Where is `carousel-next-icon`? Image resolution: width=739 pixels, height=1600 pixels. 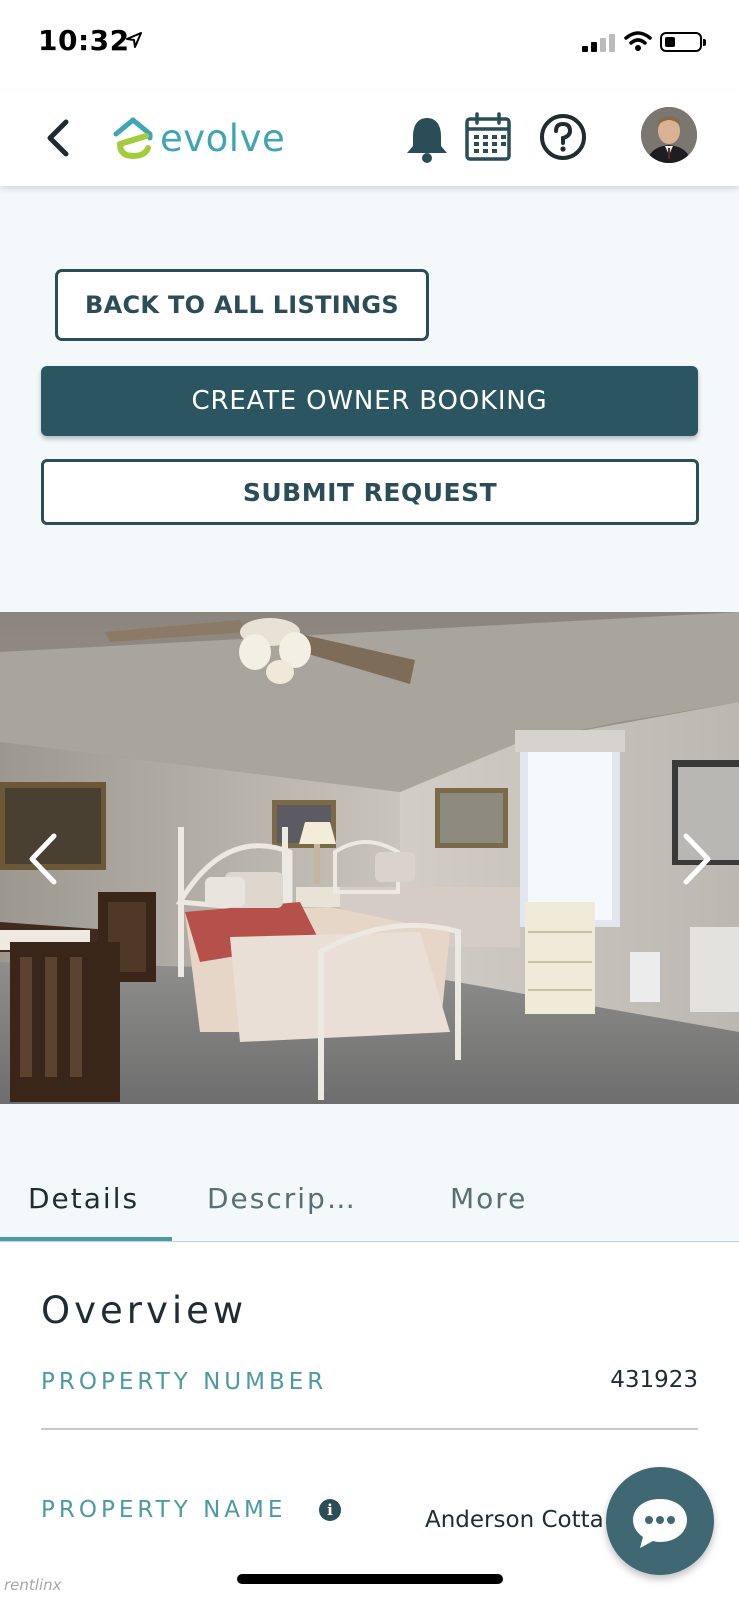
carousel-next-icon is located at coordinates (696, 859).